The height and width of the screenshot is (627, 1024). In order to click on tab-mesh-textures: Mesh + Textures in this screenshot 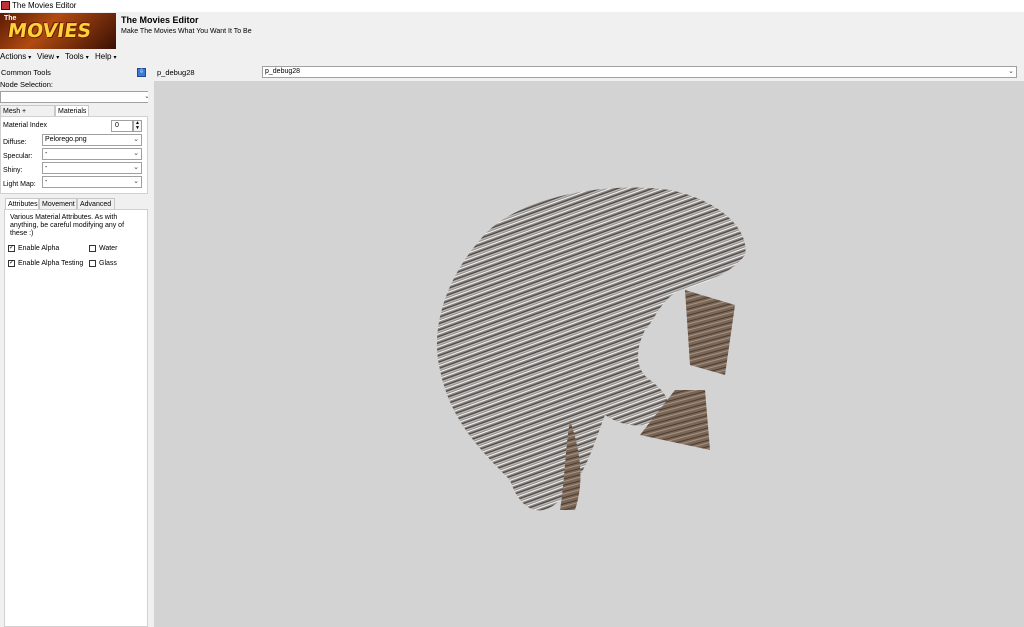, I will do `click(27, 115)`.